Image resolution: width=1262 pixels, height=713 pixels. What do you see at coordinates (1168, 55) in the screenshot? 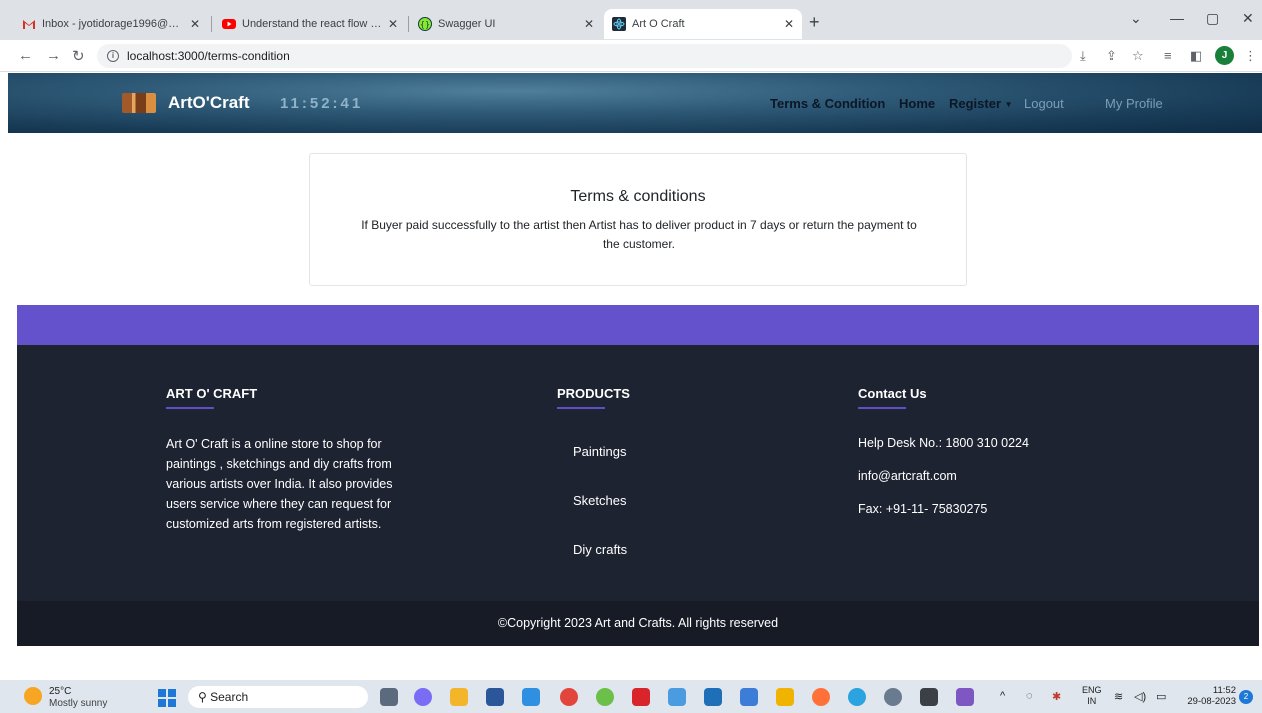
I see `reading-list-icon: ≡` at bounding box center [1168, 55].